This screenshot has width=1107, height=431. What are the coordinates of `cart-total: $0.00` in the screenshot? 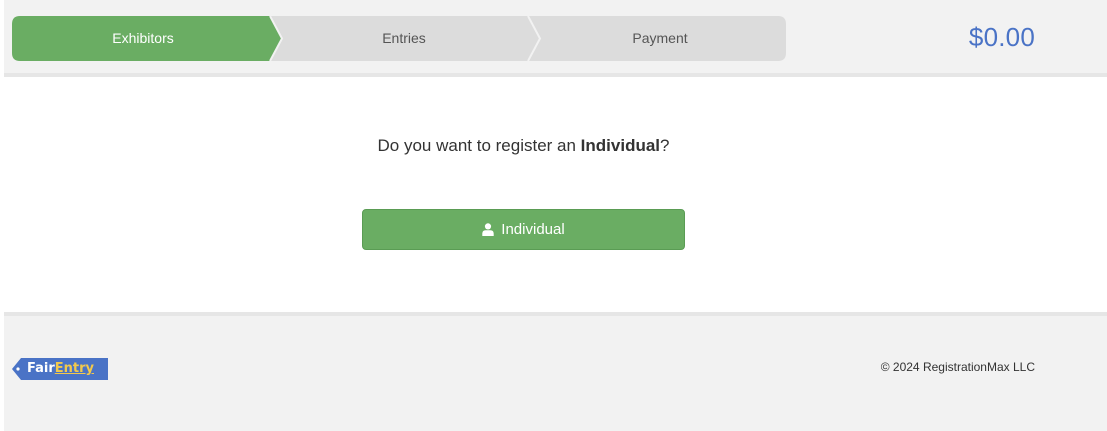 It's located at (1002, 37).